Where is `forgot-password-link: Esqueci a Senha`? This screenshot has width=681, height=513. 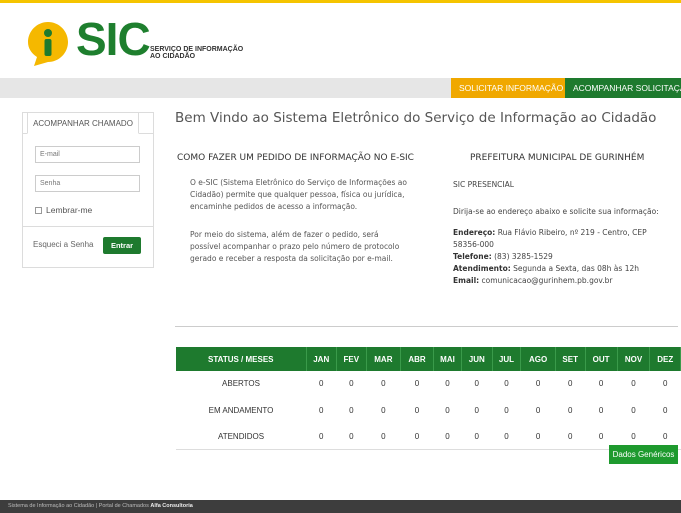 forgot-password-link: Esqueci a Senha is located at coordinates (63, 244).